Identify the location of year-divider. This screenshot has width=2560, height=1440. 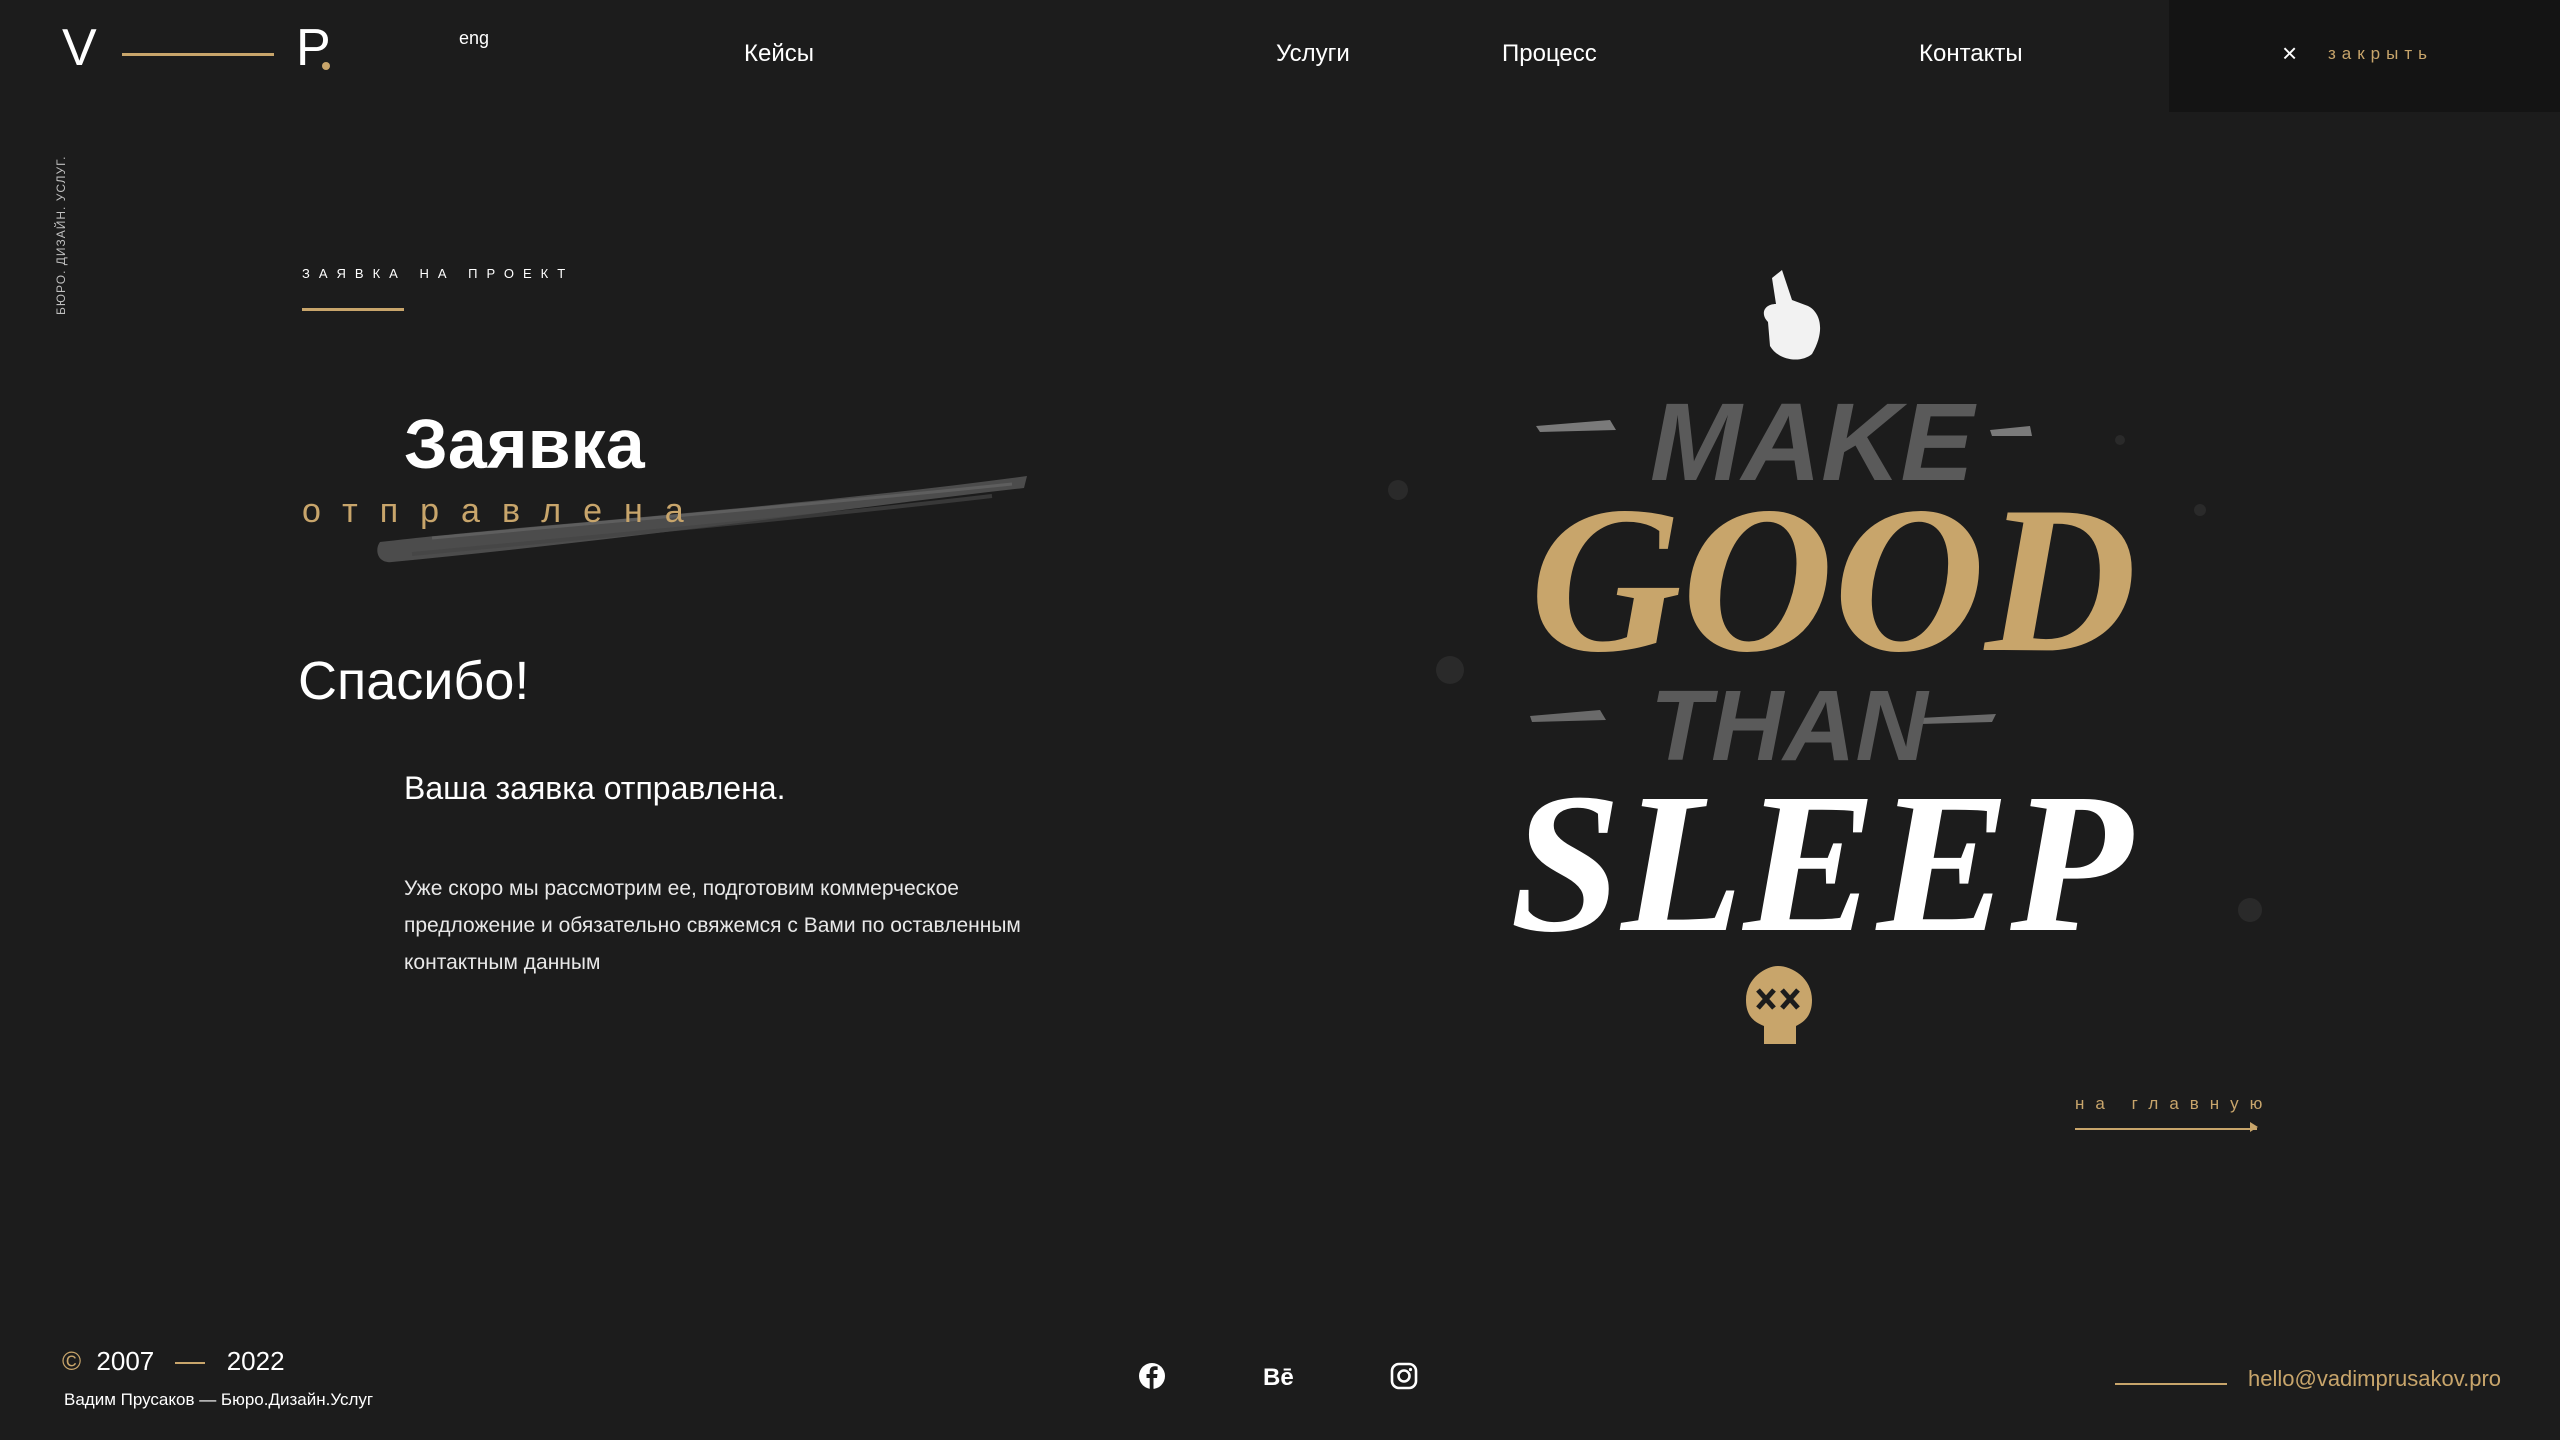
(190, 1363).